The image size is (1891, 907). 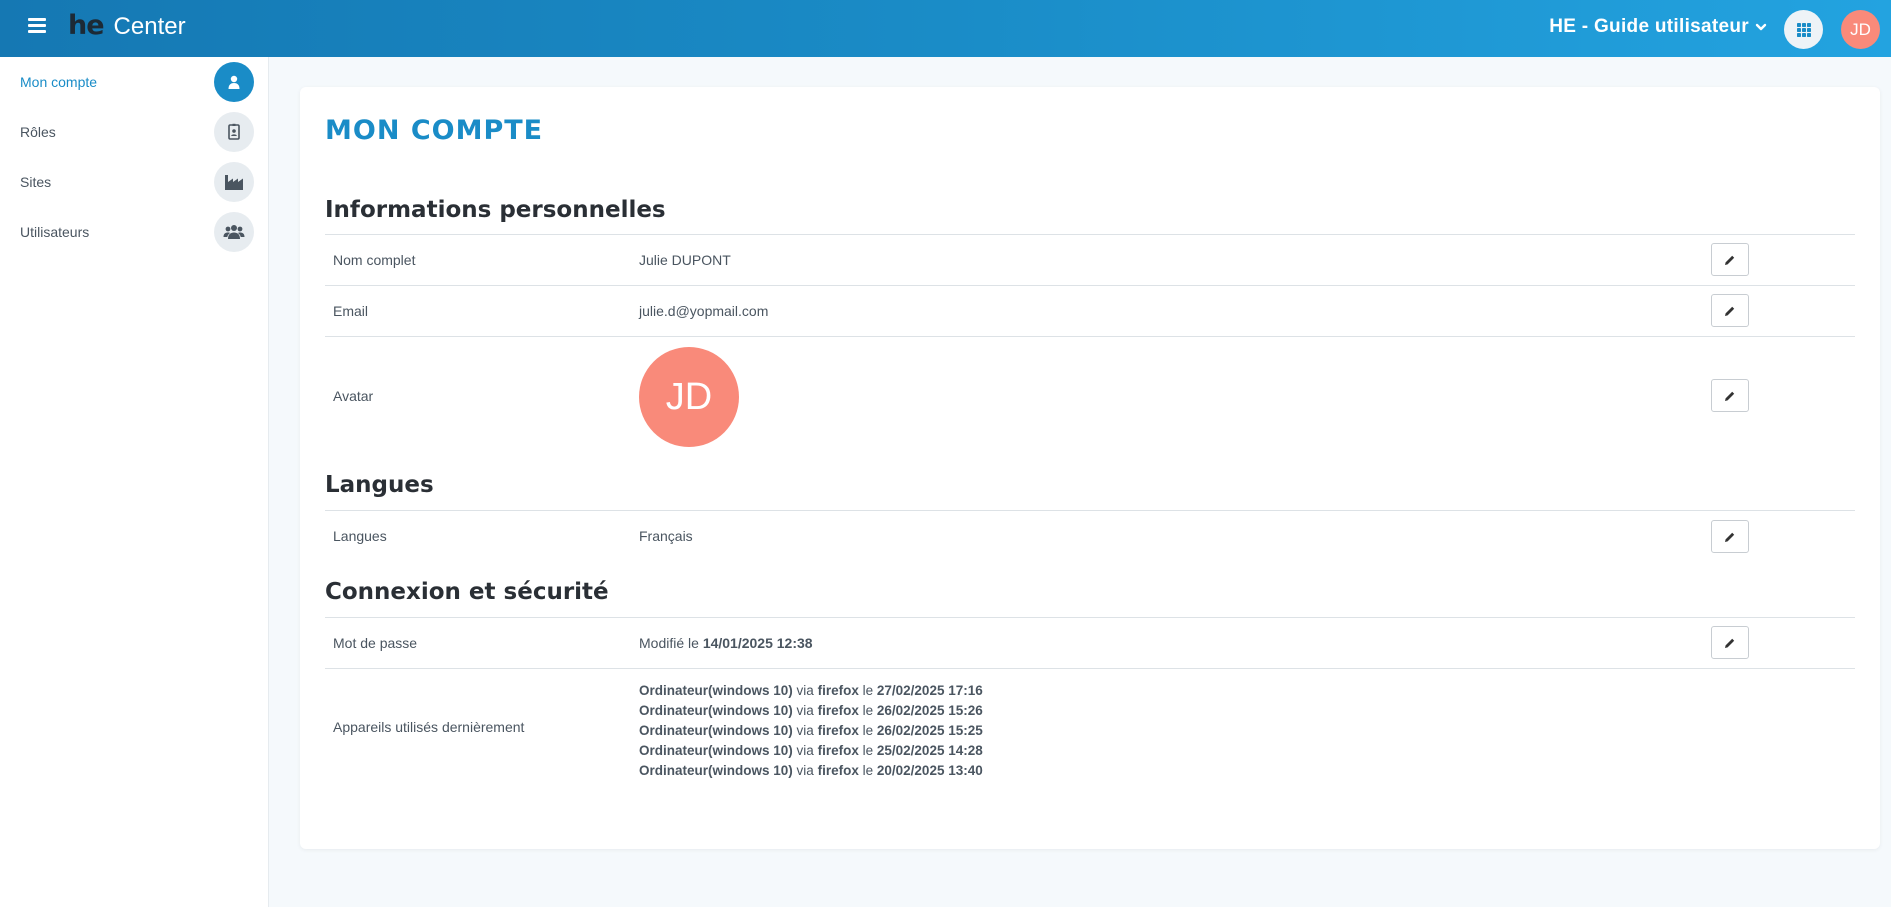 I want to click on sidebar: Mon compte Rôles Sites Utilisateurs, so click(x=134, y=482).